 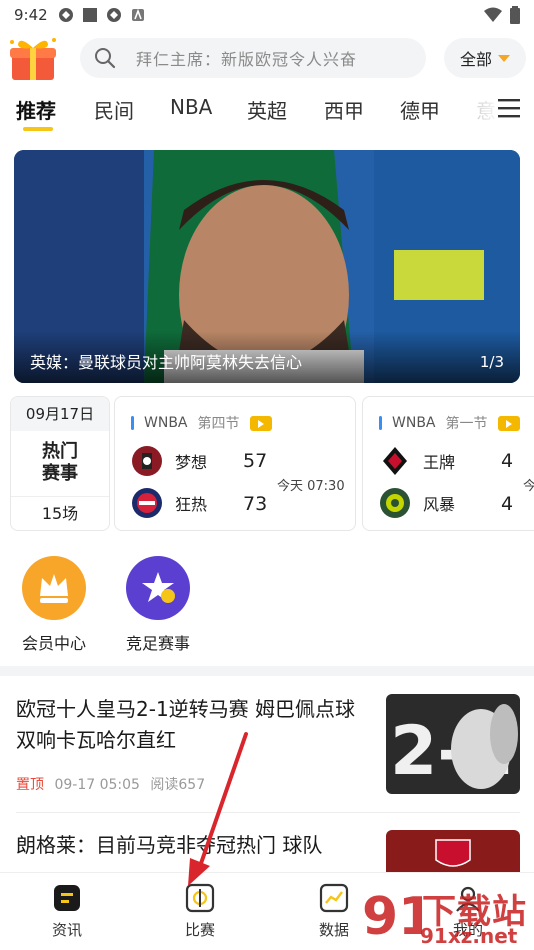 I want to click on aces-team-logo-icon, so click(x=395, y=461).